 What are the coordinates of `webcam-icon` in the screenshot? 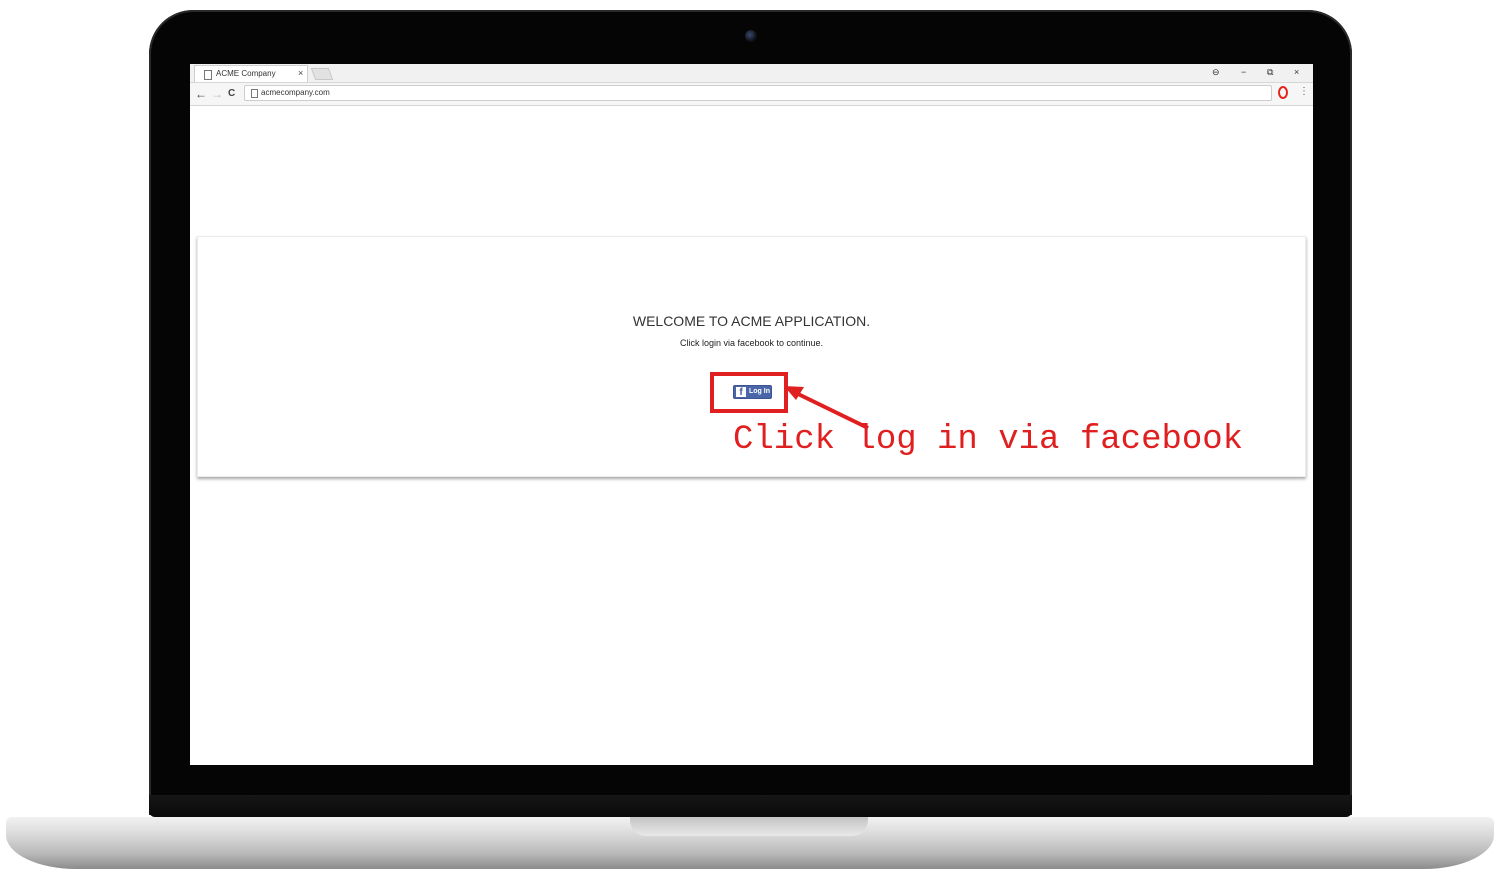 It's located at (751, 36).